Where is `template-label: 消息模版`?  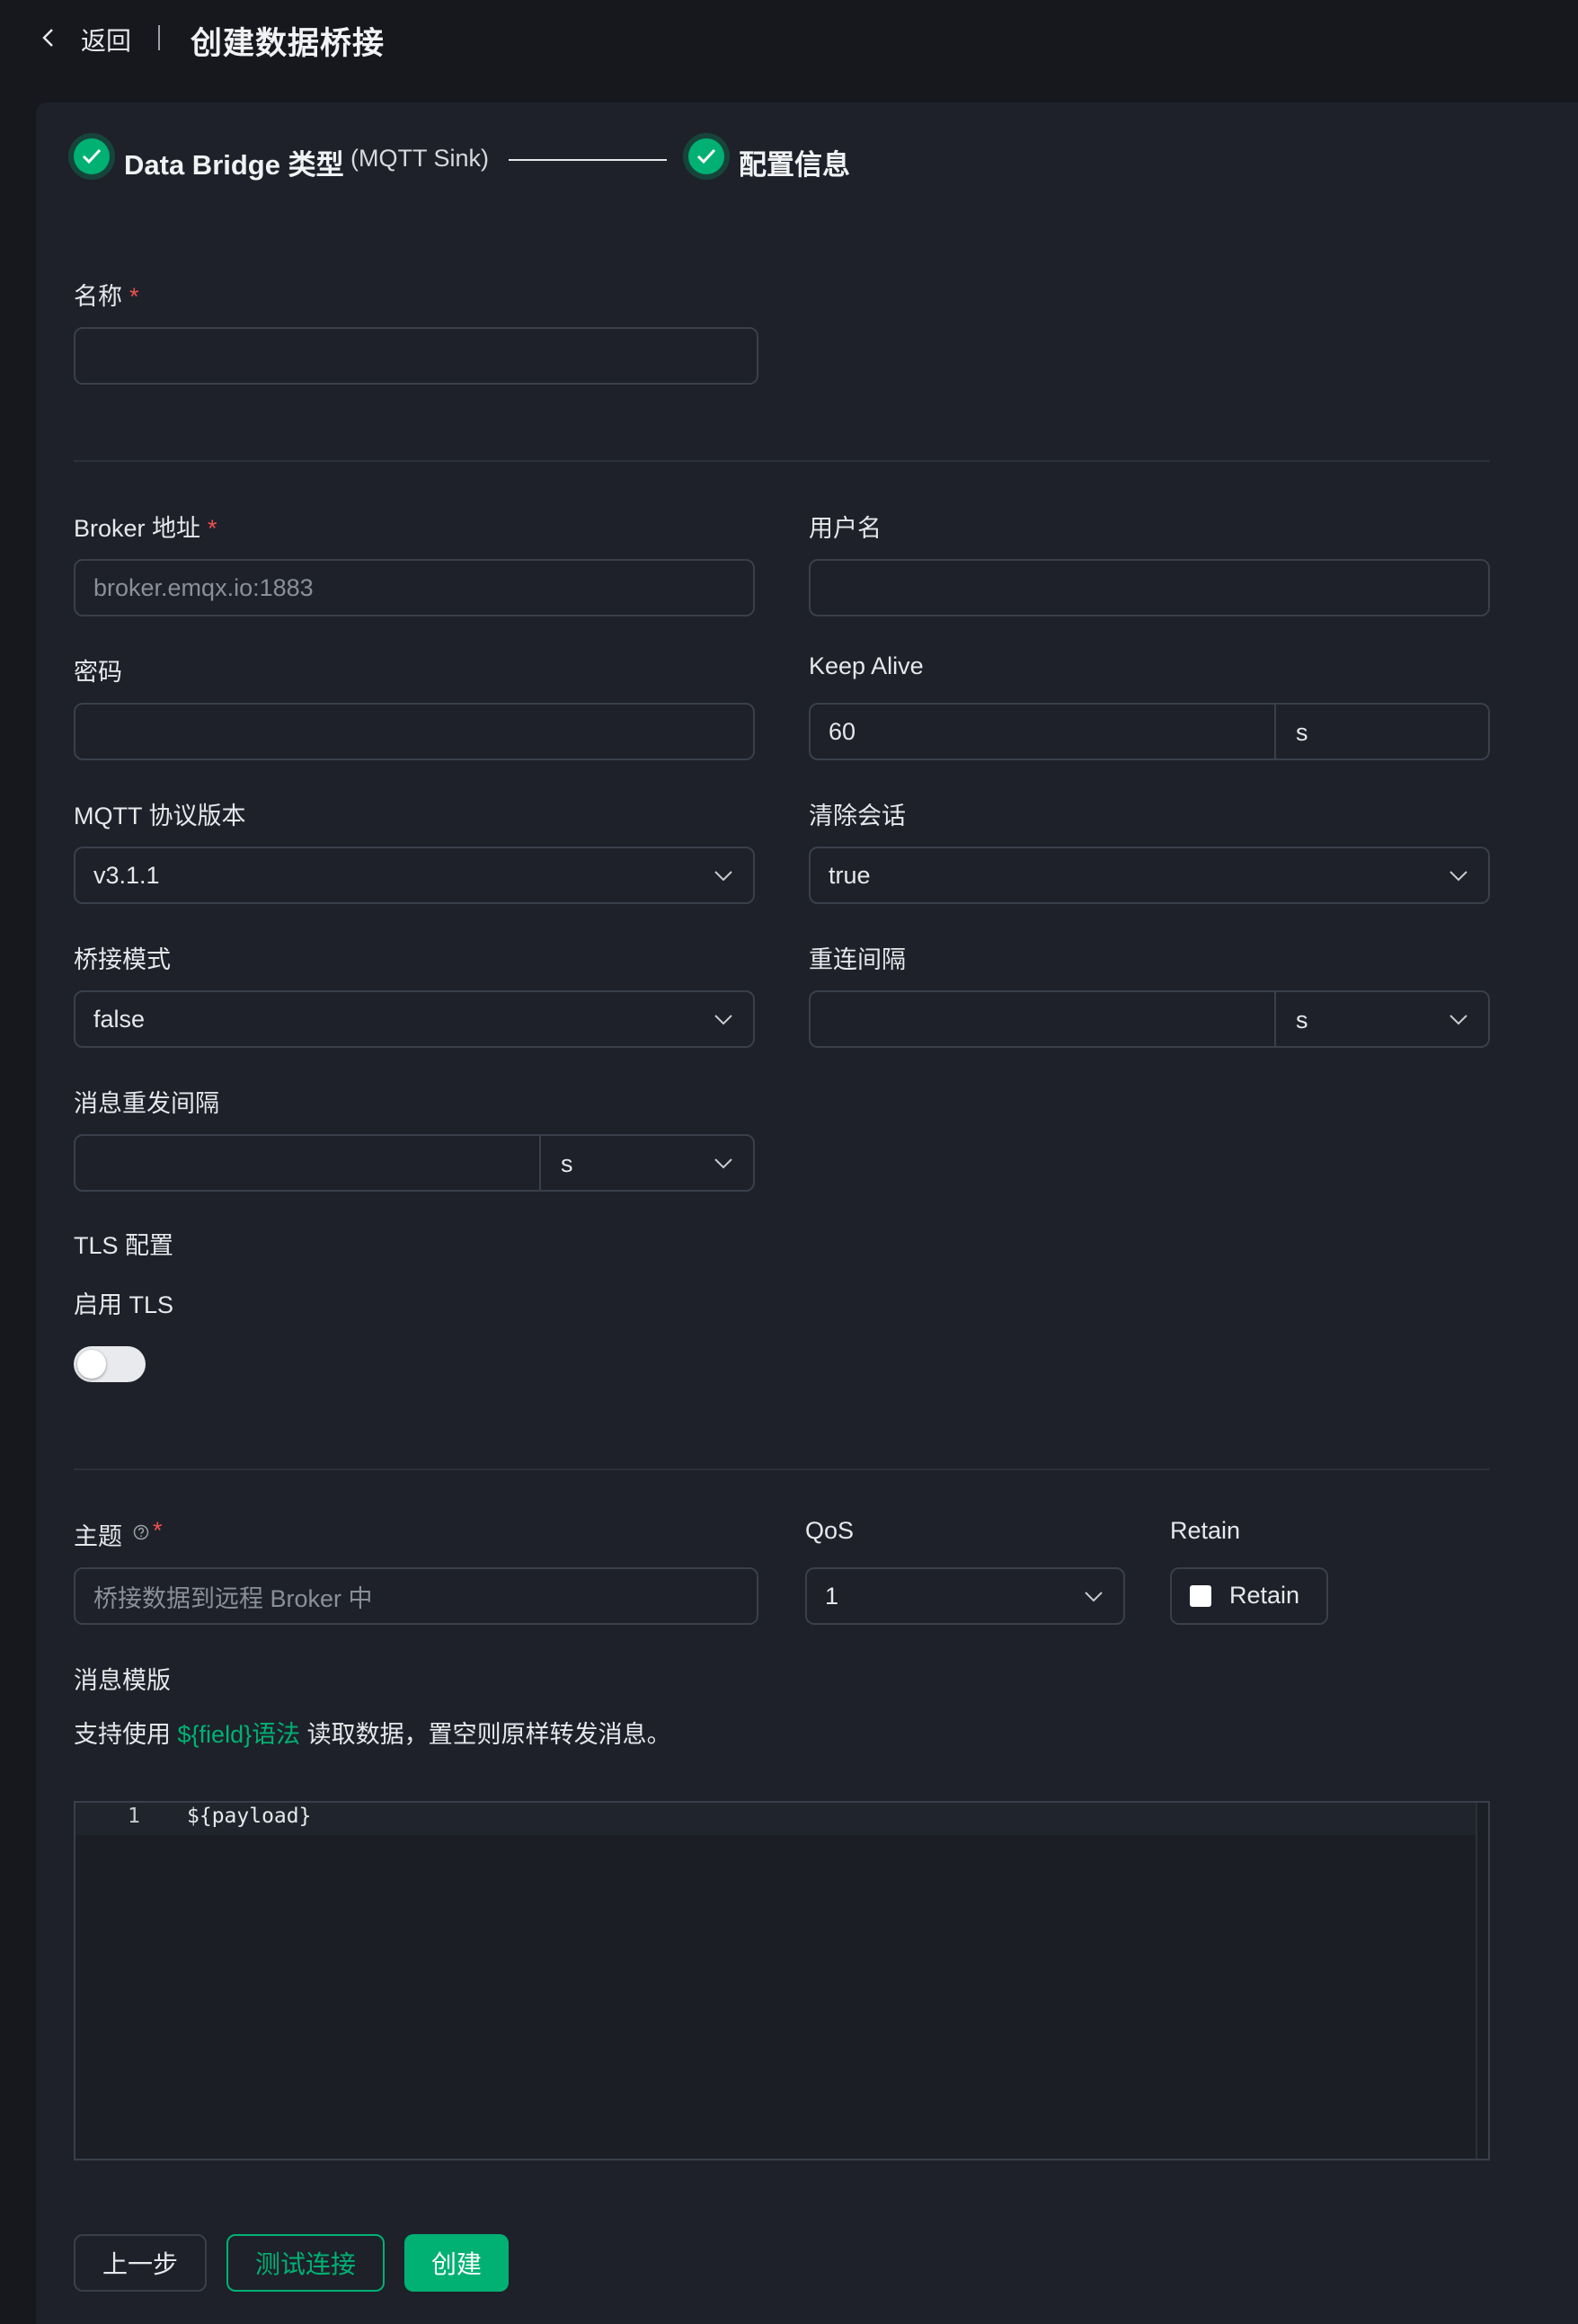 template-label: 消息模版 is located at coordinates (123, 1680).